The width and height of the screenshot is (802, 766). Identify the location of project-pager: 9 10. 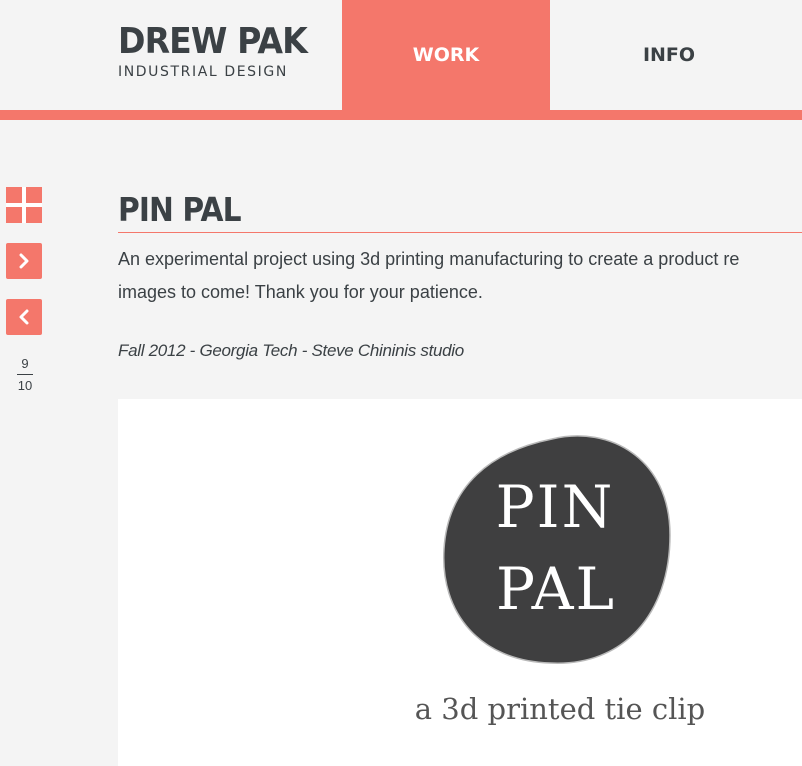
(25, 375).